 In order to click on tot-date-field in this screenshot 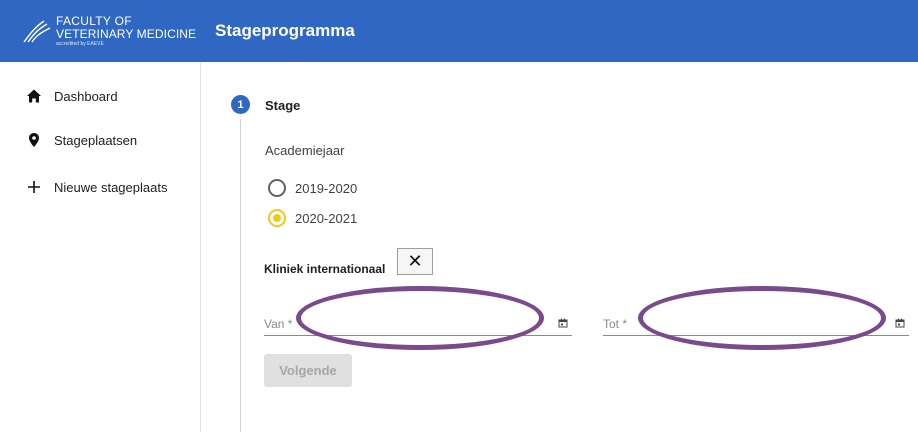, I will do `click(756, 324)`.